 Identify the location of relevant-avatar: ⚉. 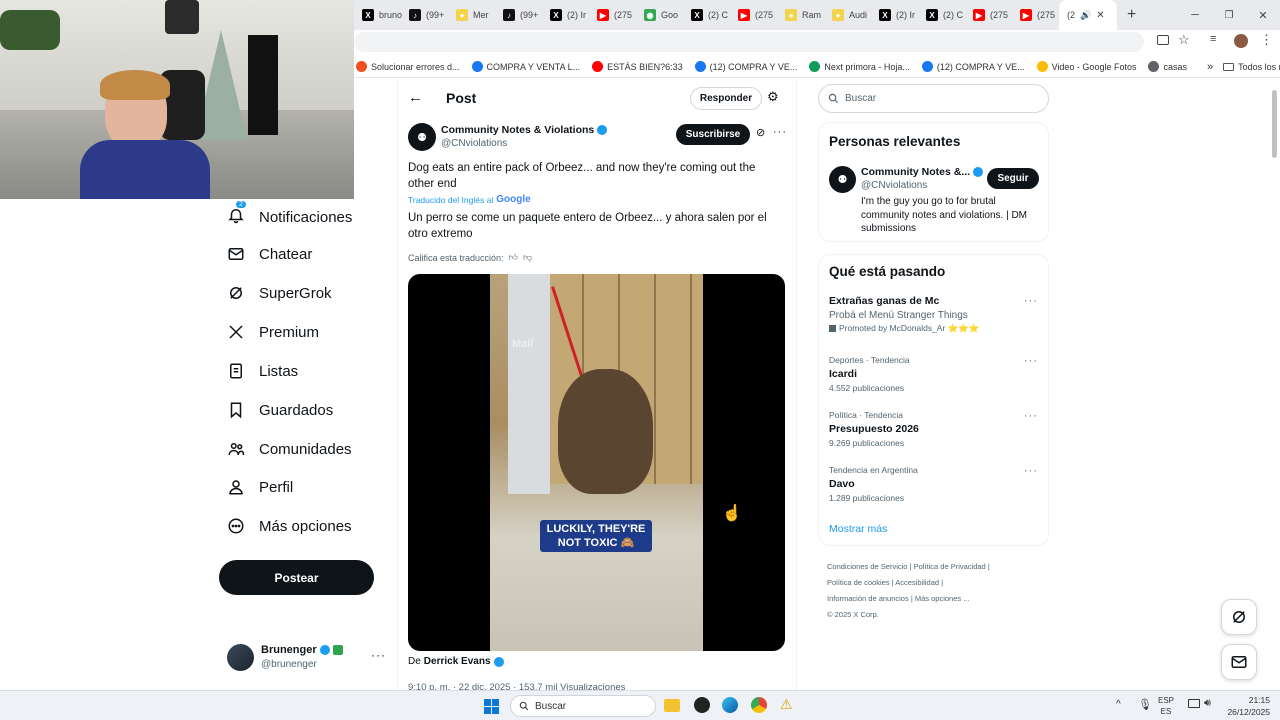
(842, 179).